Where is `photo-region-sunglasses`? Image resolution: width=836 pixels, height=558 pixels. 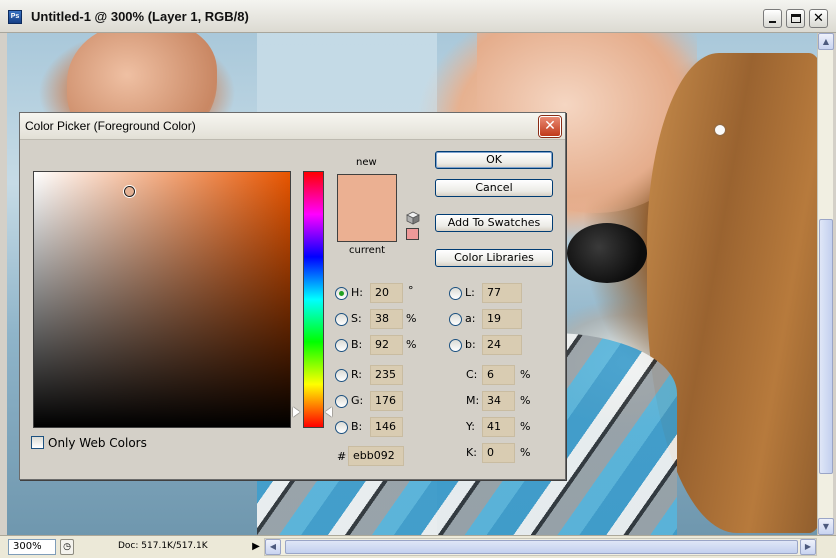 photo-region-sunglasses is located at coordinates (607, 253).